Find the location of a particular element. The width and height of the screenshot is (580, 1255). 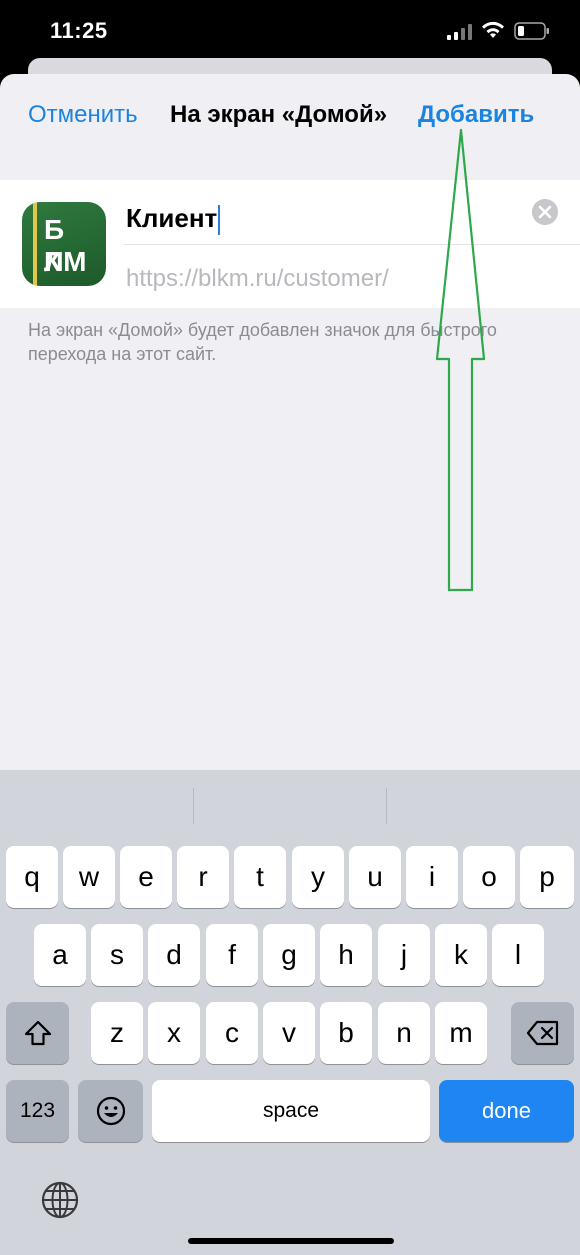

status-time: 11:25 is located at coordinates (79, 30).